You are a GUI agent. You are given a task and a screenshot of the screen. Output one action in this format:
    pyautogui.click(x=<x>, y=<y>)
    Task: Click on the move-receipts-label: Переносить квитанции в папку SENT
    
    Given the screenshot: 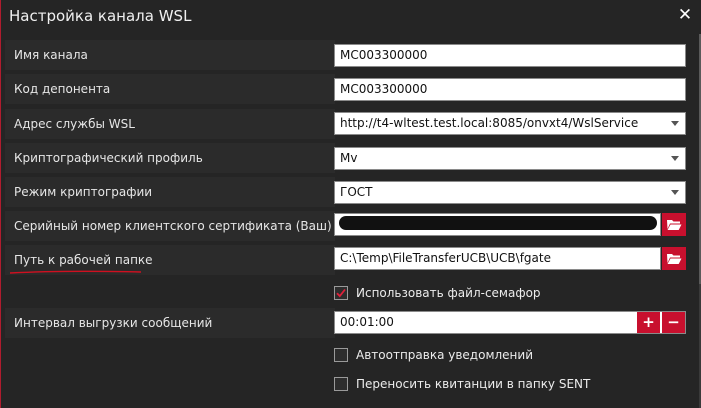 What is the action you would take?
    pyautogui.click(x=473, y=384)
    